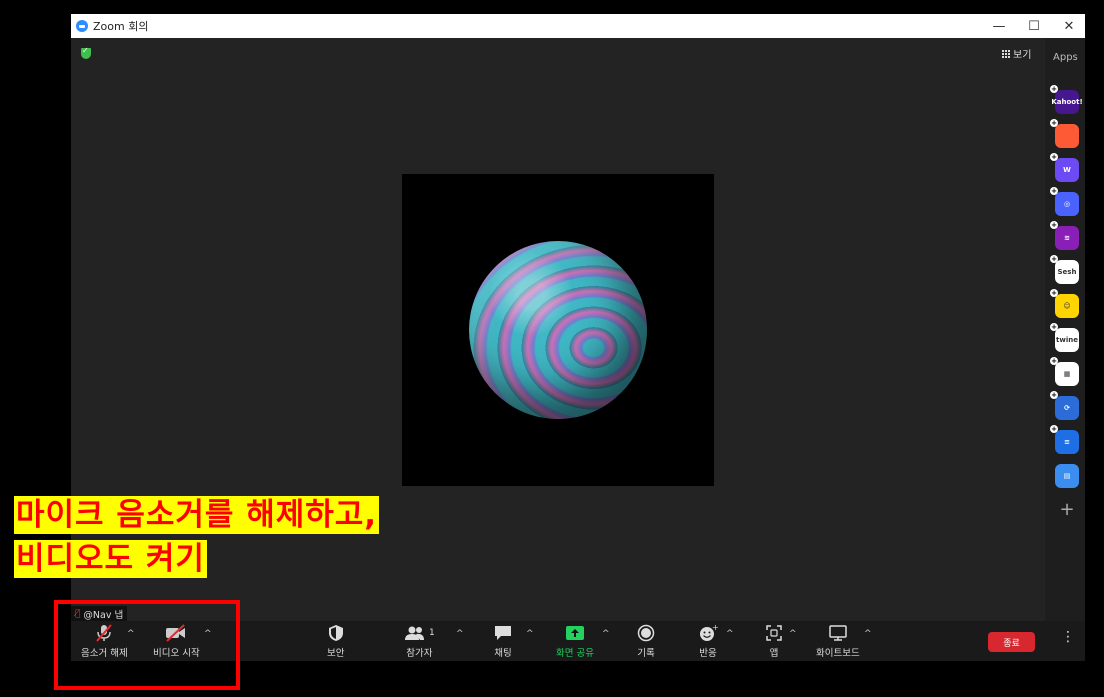  I want to click on record-button: 기록, so click(646, 641).